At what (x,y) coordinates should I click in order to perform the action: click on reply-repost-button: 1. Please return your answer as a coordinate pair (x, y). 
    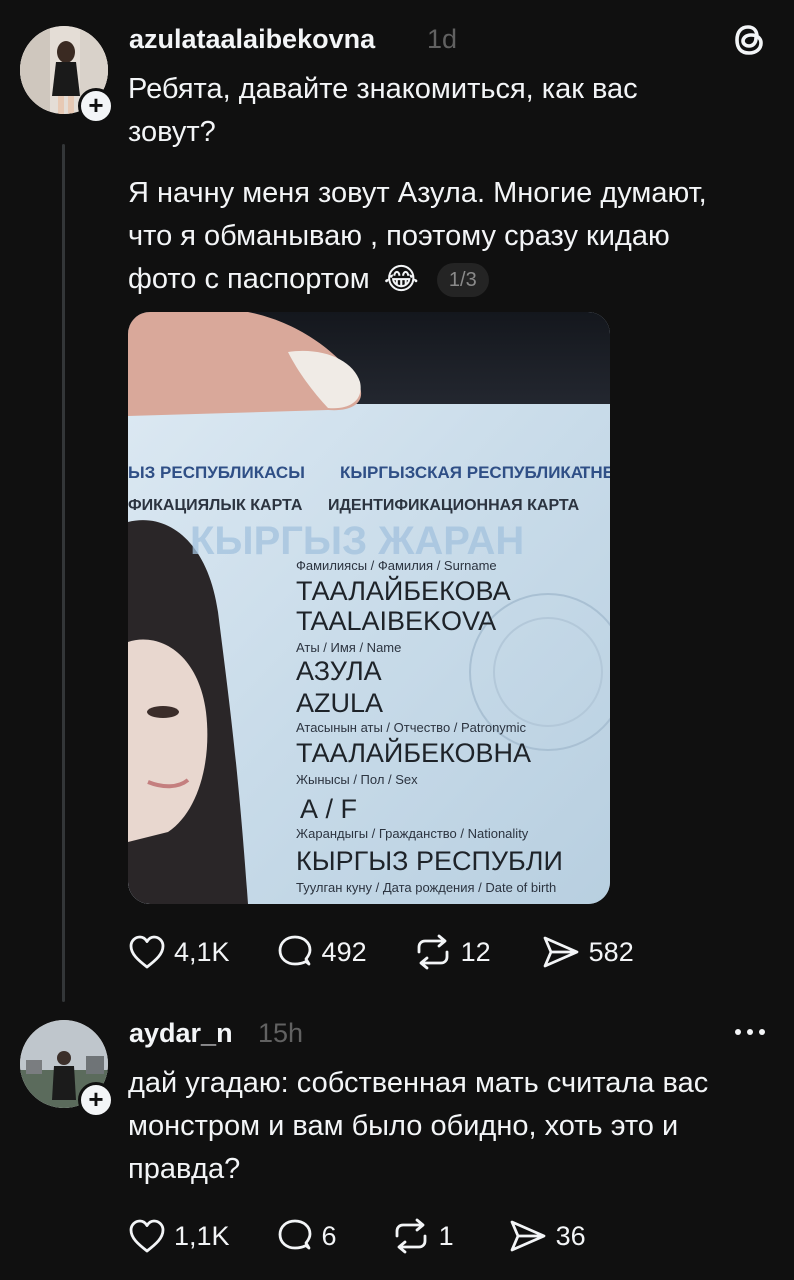
    Looking at the image, I should click on (422, 1236).